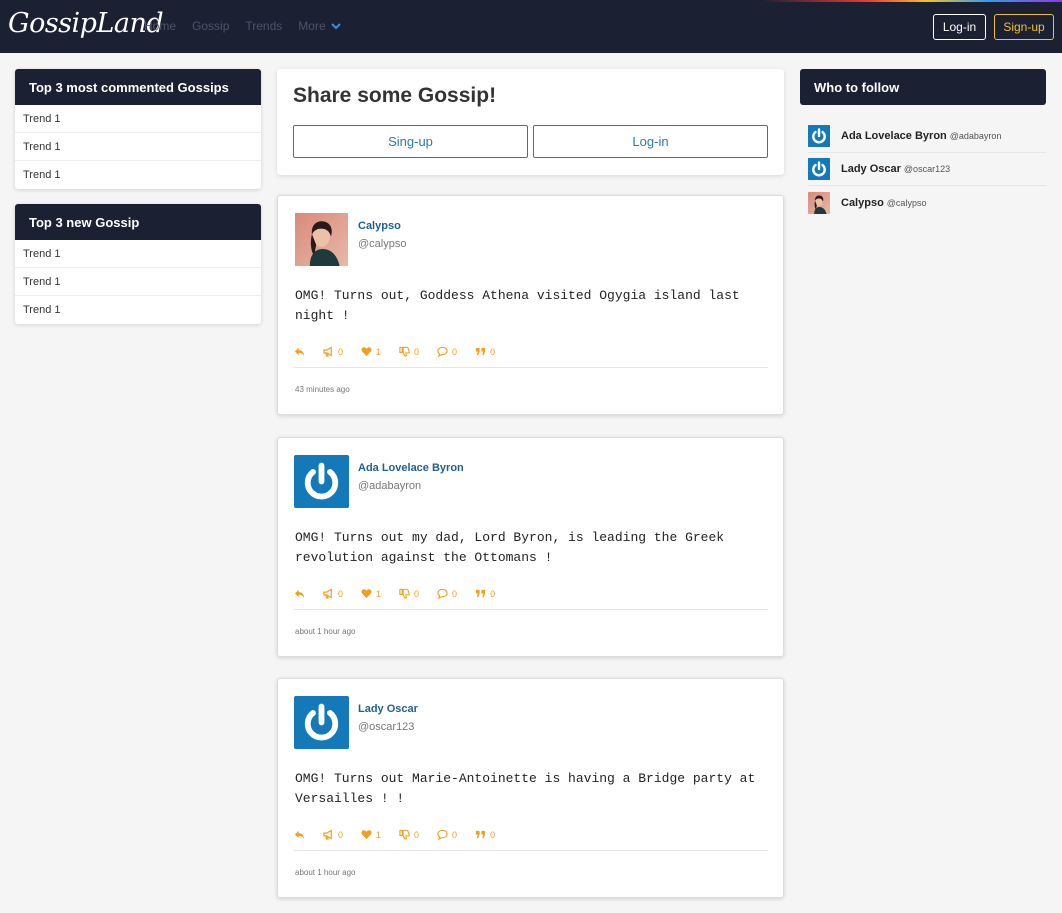  Describe the element at coordinates (912, 1) in the screenshot. I see `navbar-accent-stripe` at that location.